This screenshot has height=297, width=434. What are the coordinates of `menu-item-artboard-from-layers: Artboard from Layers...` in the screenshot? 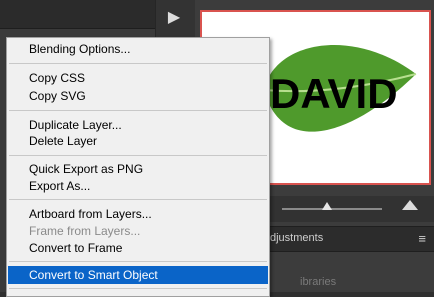 It's located at (138, 214).